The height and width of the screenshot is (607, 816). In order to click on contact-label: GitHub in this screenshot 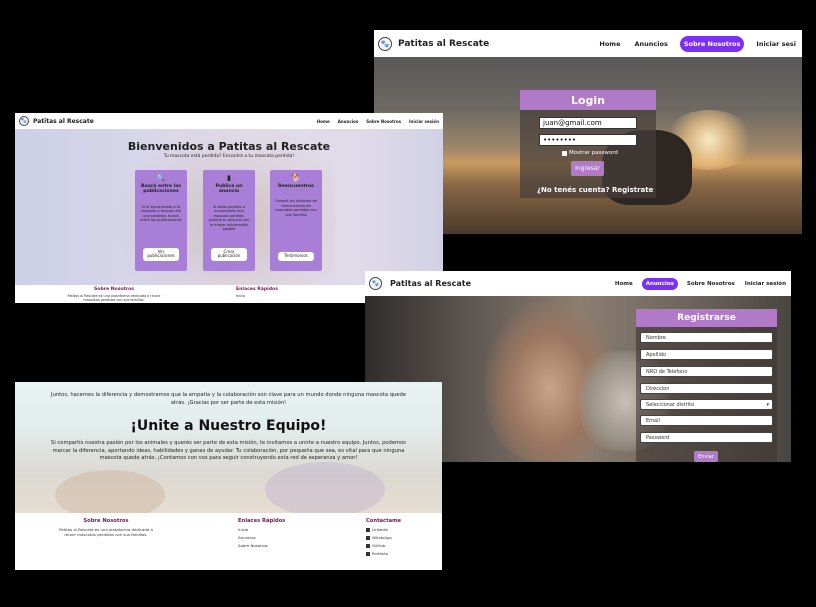, I will do `click(379, 545)`.